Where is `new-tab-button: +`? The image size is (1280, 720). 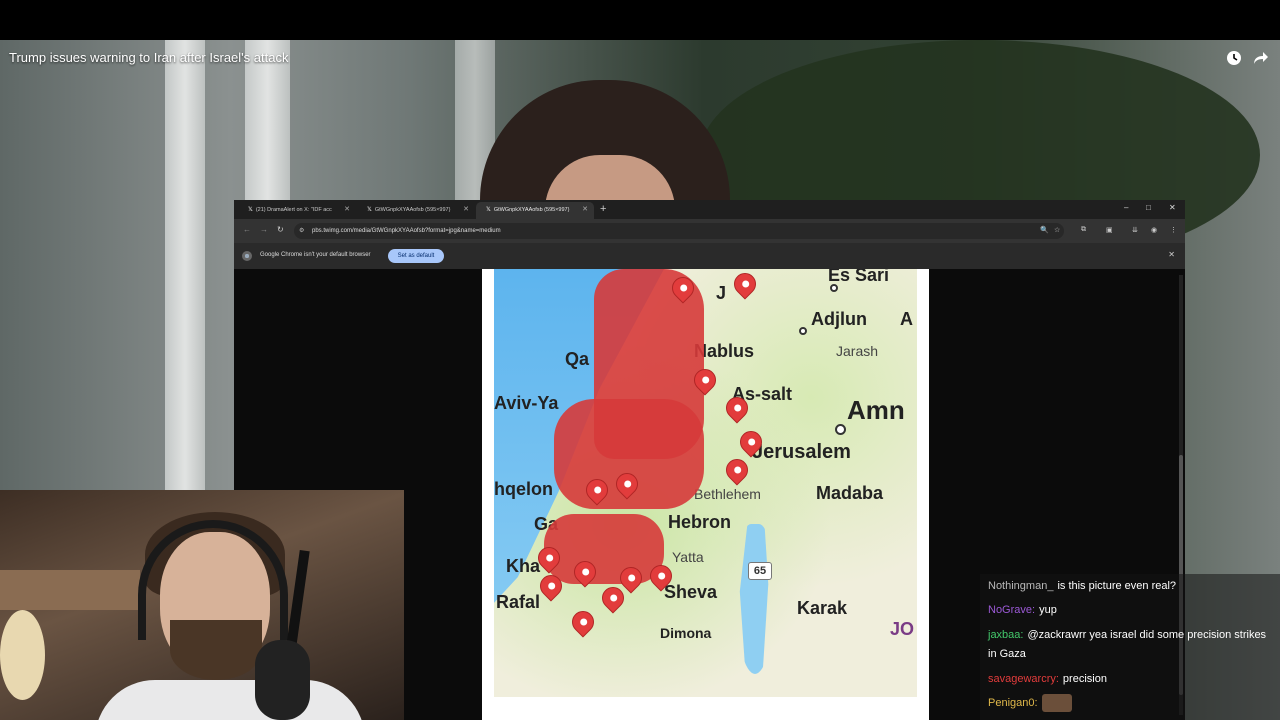
new-tab-button: + is located at coordinates (603, 209).